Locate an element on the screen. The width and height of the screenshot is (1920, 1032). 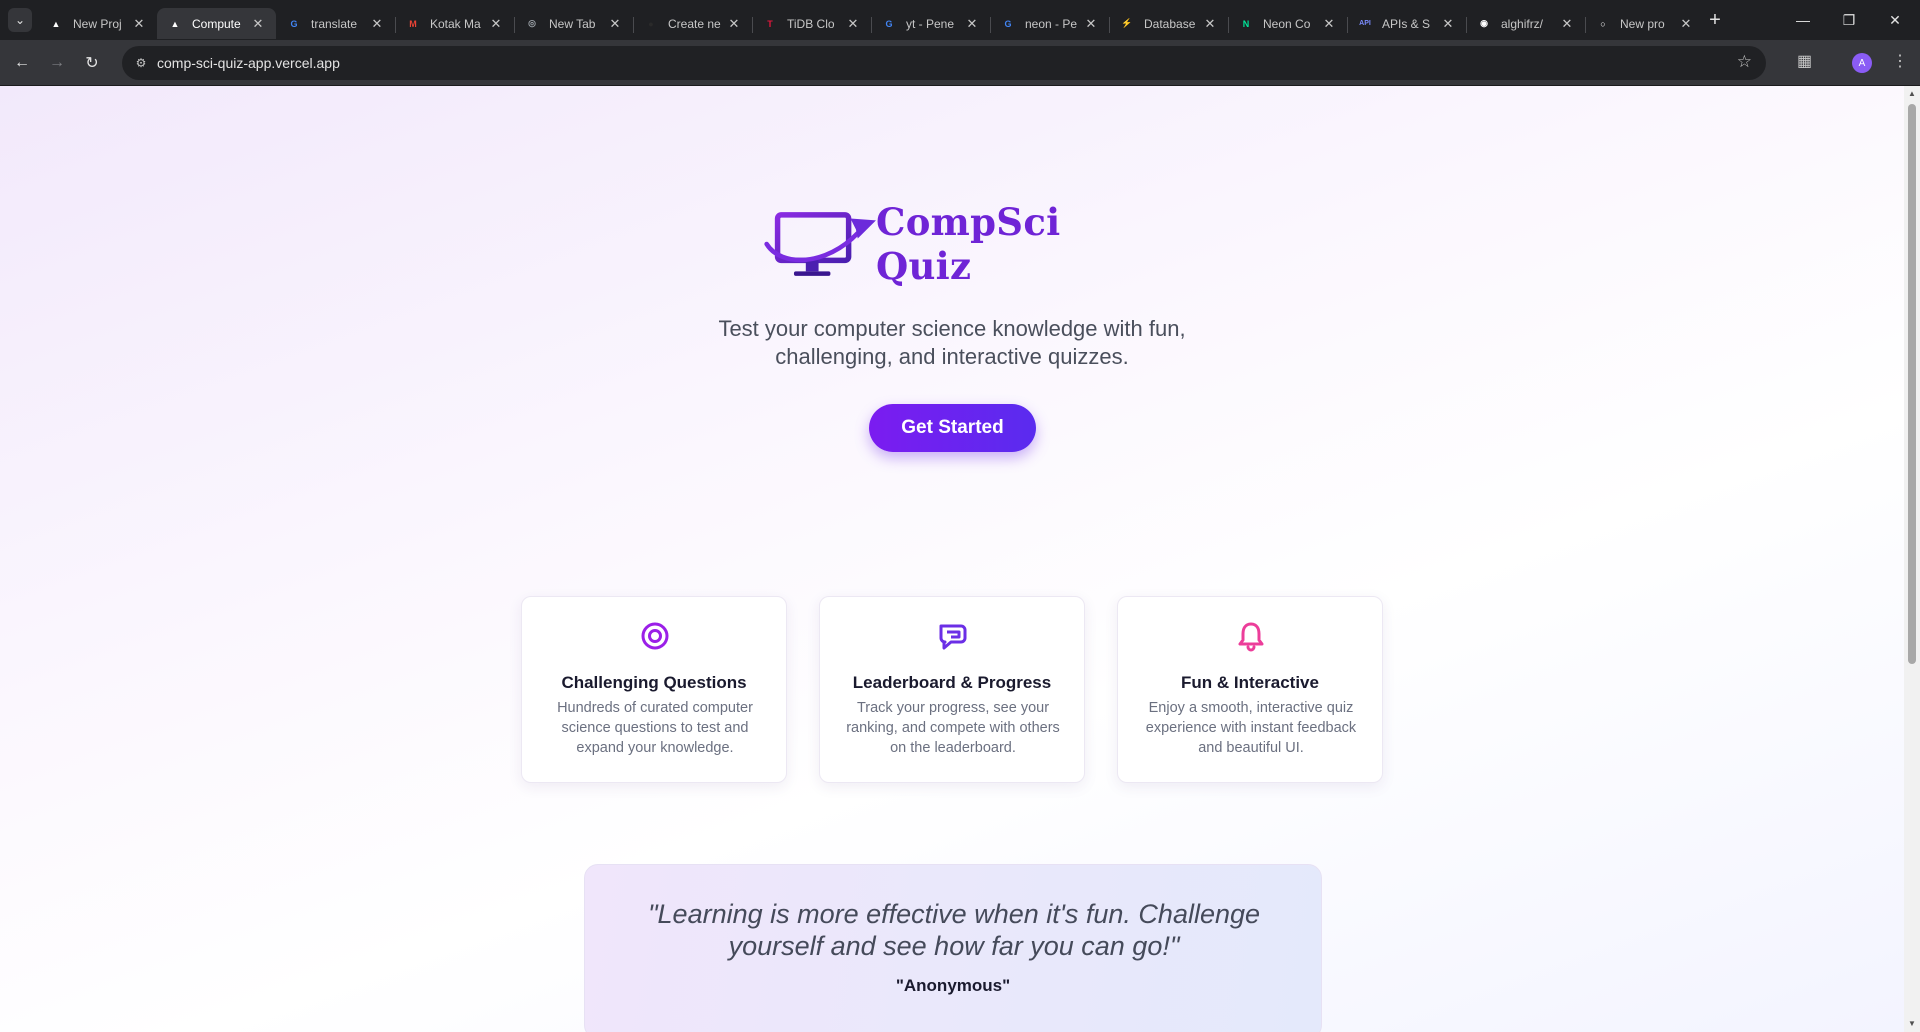
tab-title: TiDB Clo is located at coordinates (811, 23).